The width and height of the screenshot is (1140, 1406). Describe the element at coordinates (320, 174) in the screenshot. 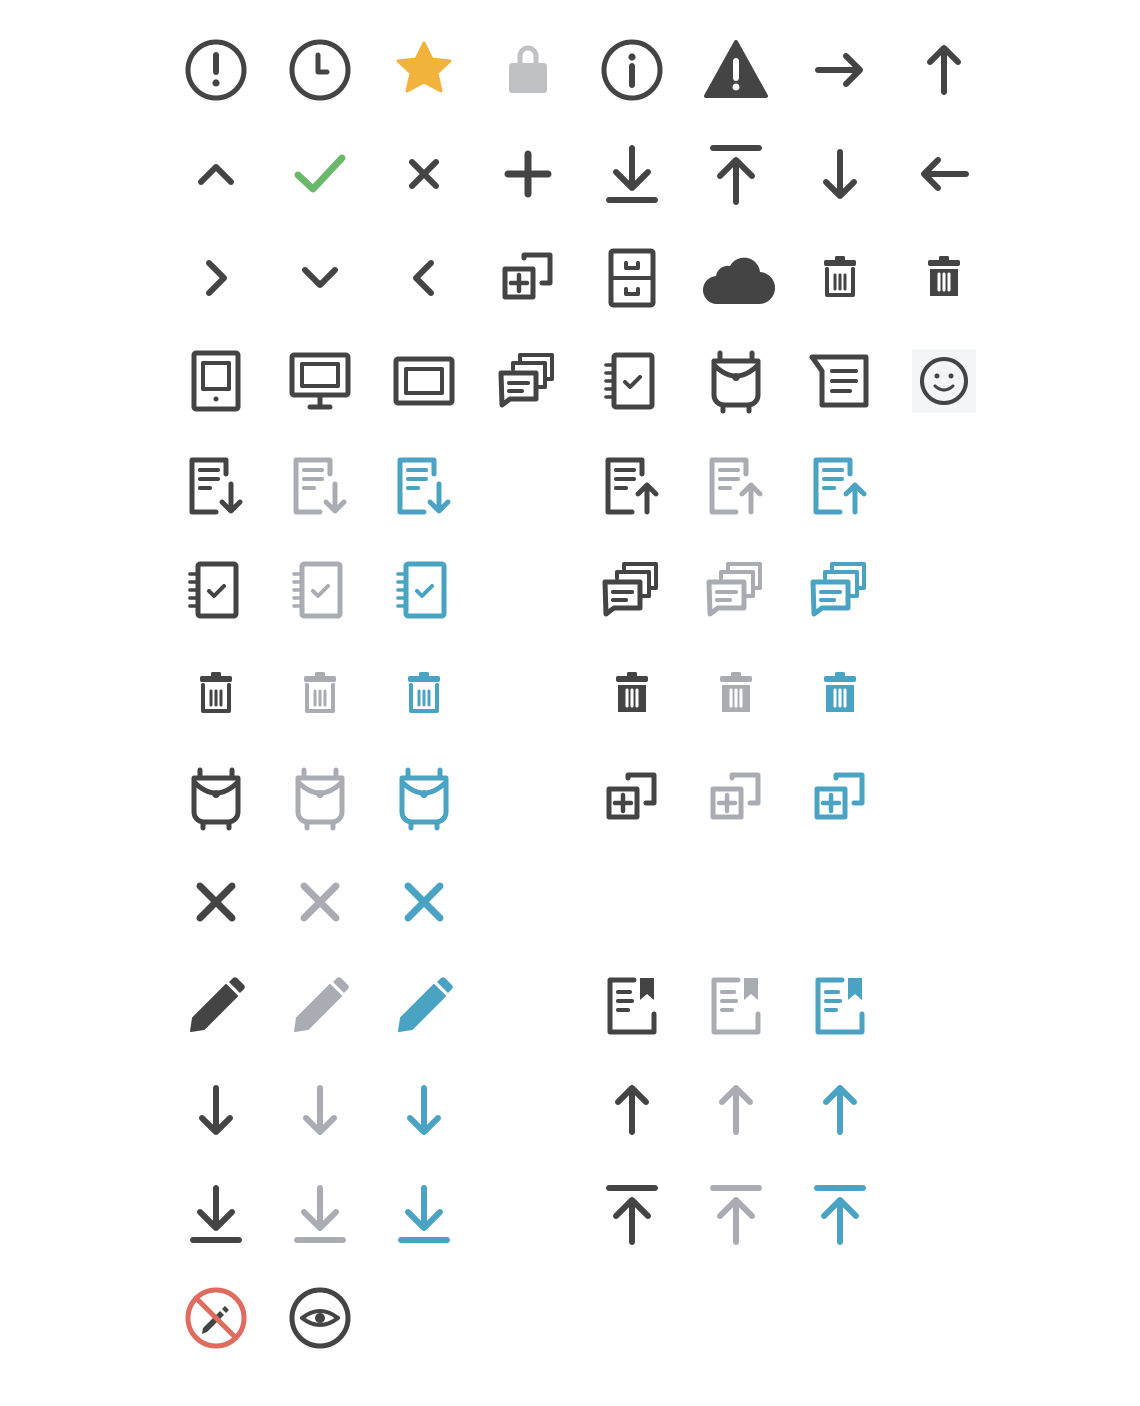

I see `check-icon` at that location.